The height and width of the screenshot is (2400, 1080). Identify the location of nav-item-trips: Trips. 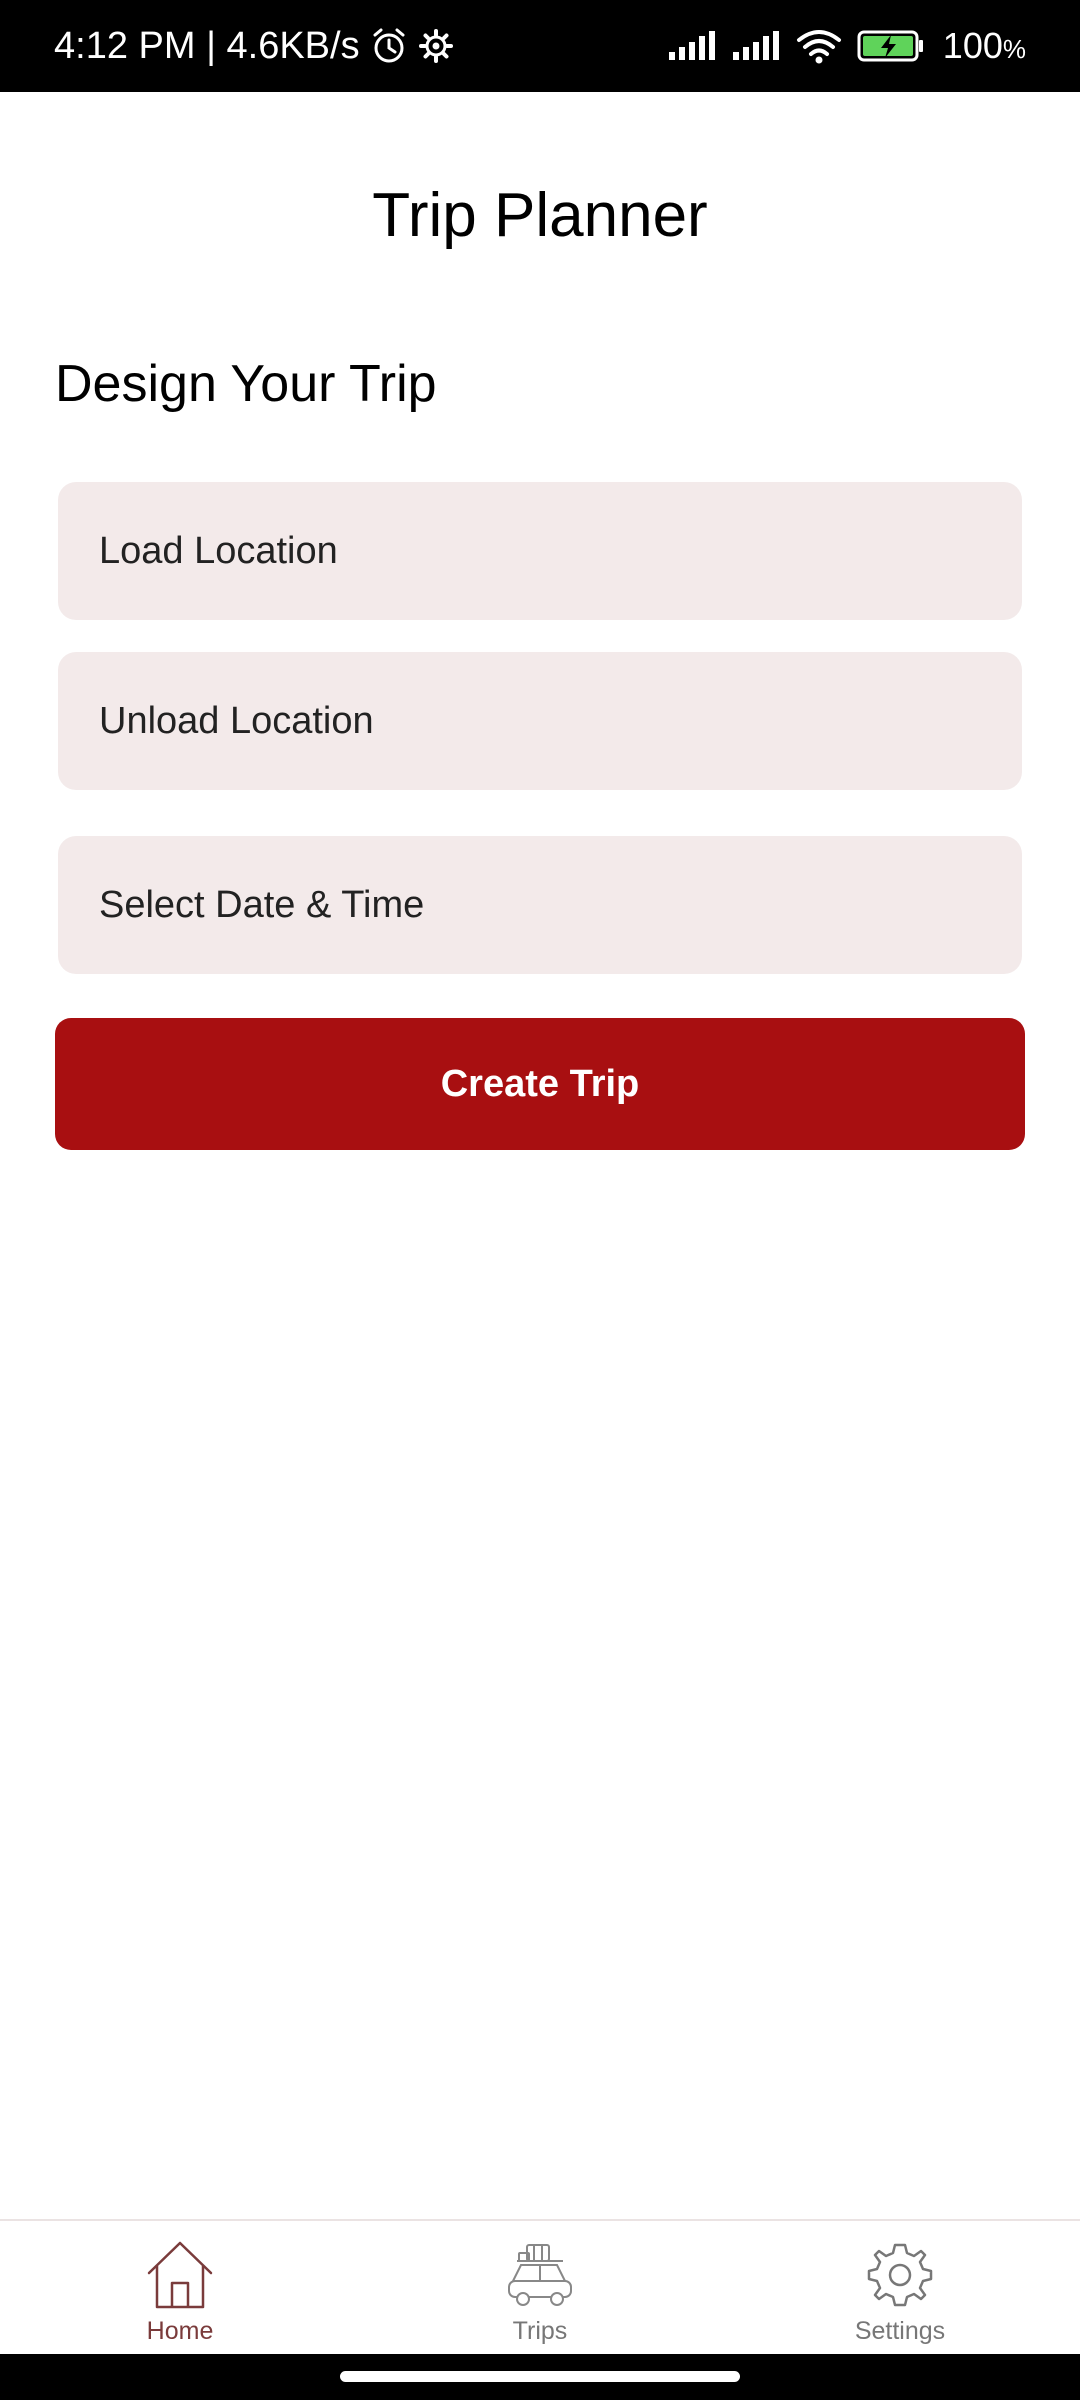
(540, 2287).